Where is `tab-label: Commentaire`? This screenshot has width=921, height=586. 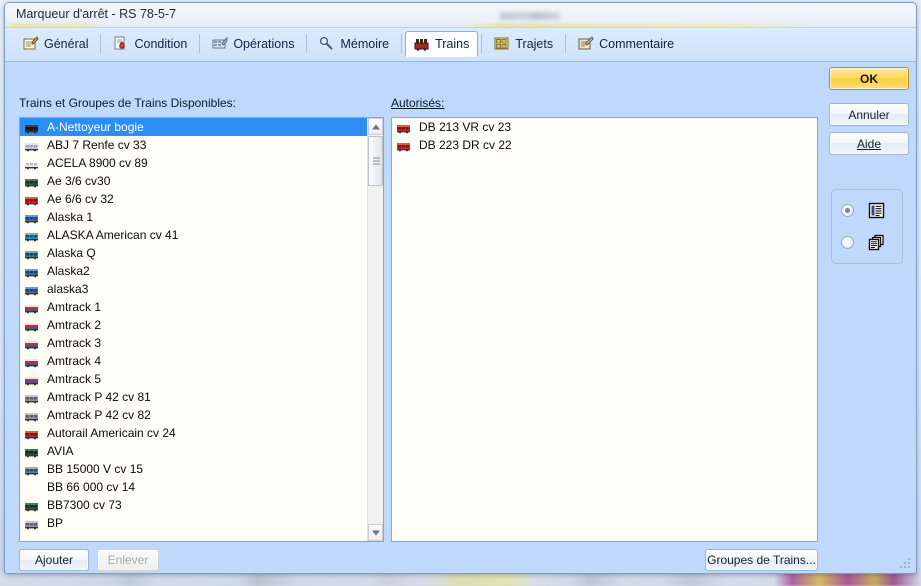 tab-label: Commentaire is located at coordinates (637, 43).